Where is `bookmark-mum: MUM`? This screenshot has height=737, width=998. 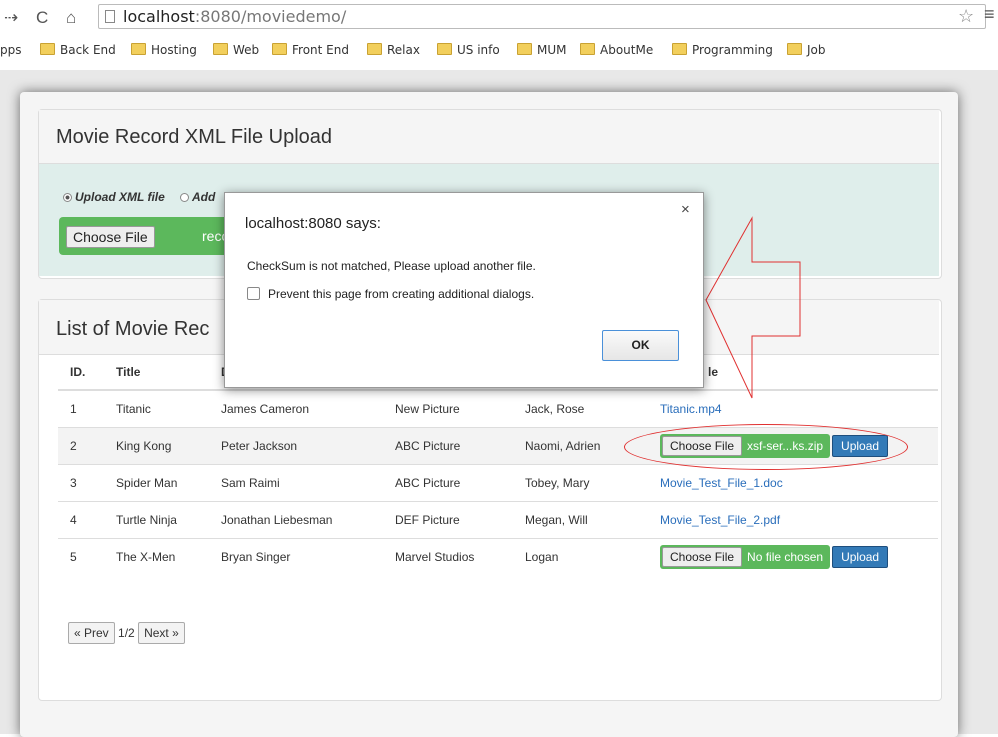
bookmark-mum: MUM is located at coordinates (542, 50).